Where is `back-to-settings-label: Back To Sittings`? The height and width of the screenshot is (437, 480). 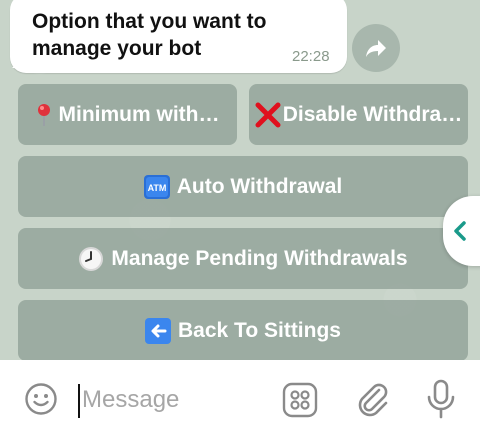 back-to-settings-label: Back To Sittings is located at coordinates (259, 330).